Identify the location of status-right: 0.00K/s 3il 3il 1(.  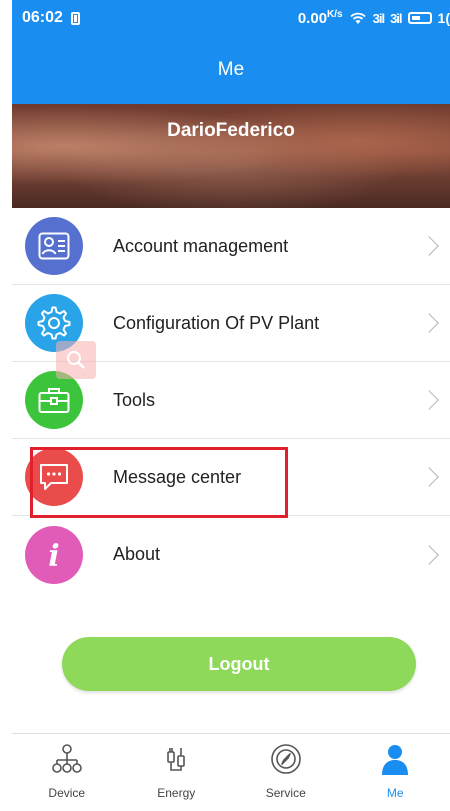
(374, 18).